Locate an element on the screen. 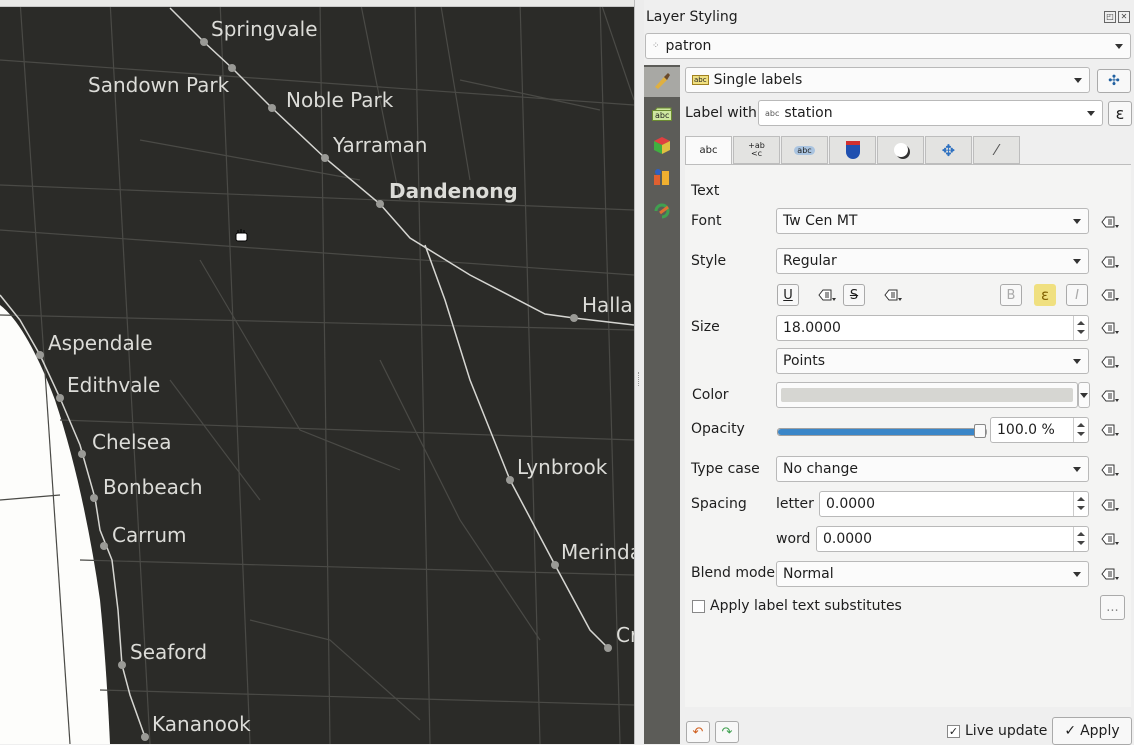  word-spacing-label: word is located at coordinates (793, 539).